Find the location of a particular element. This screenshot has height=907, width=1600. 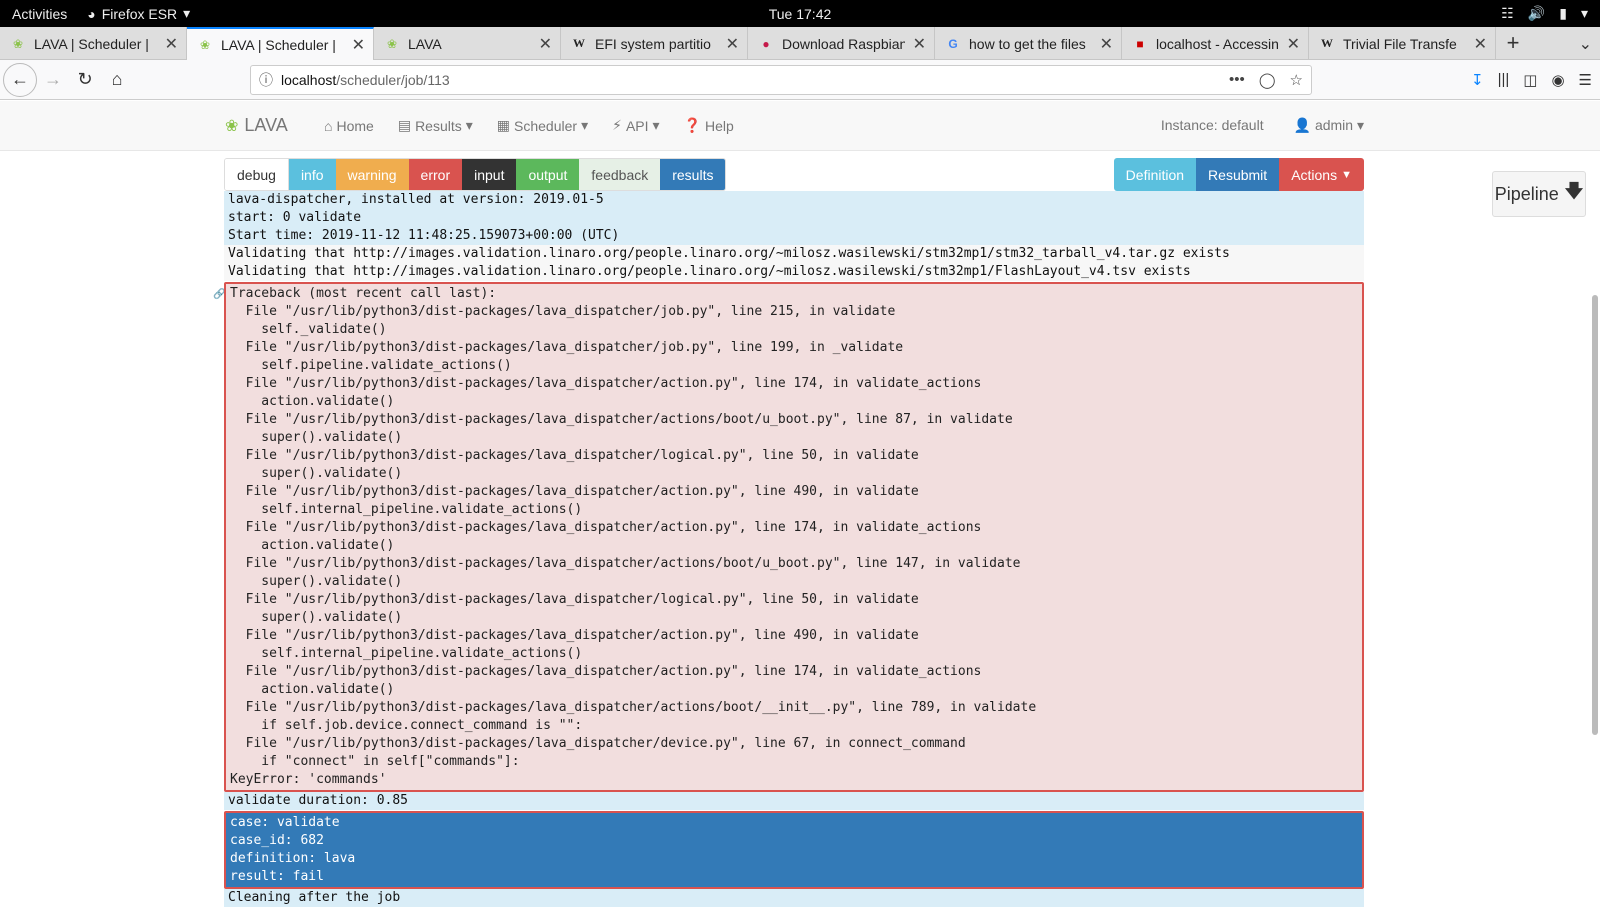

page-actions-icon: ••• is located at coordinates (1237, 80).